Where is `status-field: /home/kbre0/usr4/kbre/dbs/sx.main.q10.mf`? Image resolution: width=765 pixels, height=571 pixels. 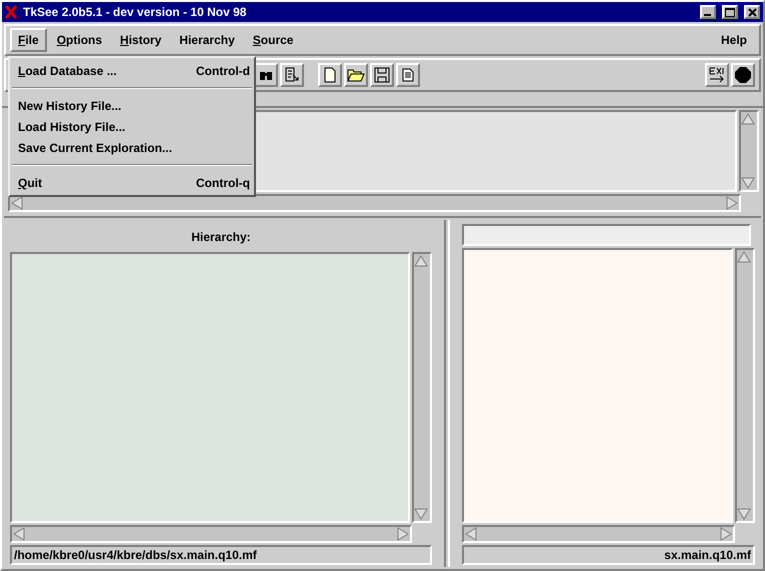
status-field: /home/kbre0/usr4/kbre/dbs/sx.main.q10.mf is located at coordinates (221, 555).